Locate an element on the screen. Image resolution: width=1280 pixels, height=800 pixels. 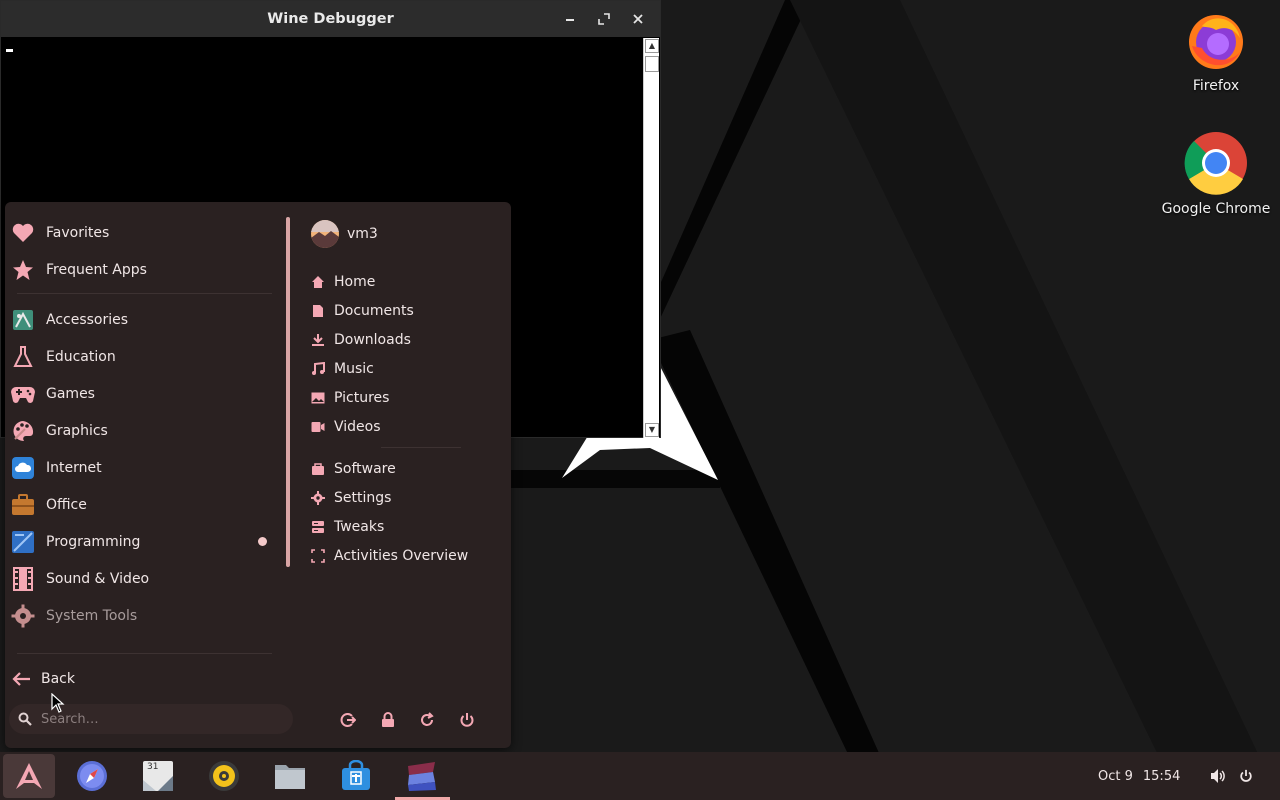
palette-icon is located at coordinates (23, 431).